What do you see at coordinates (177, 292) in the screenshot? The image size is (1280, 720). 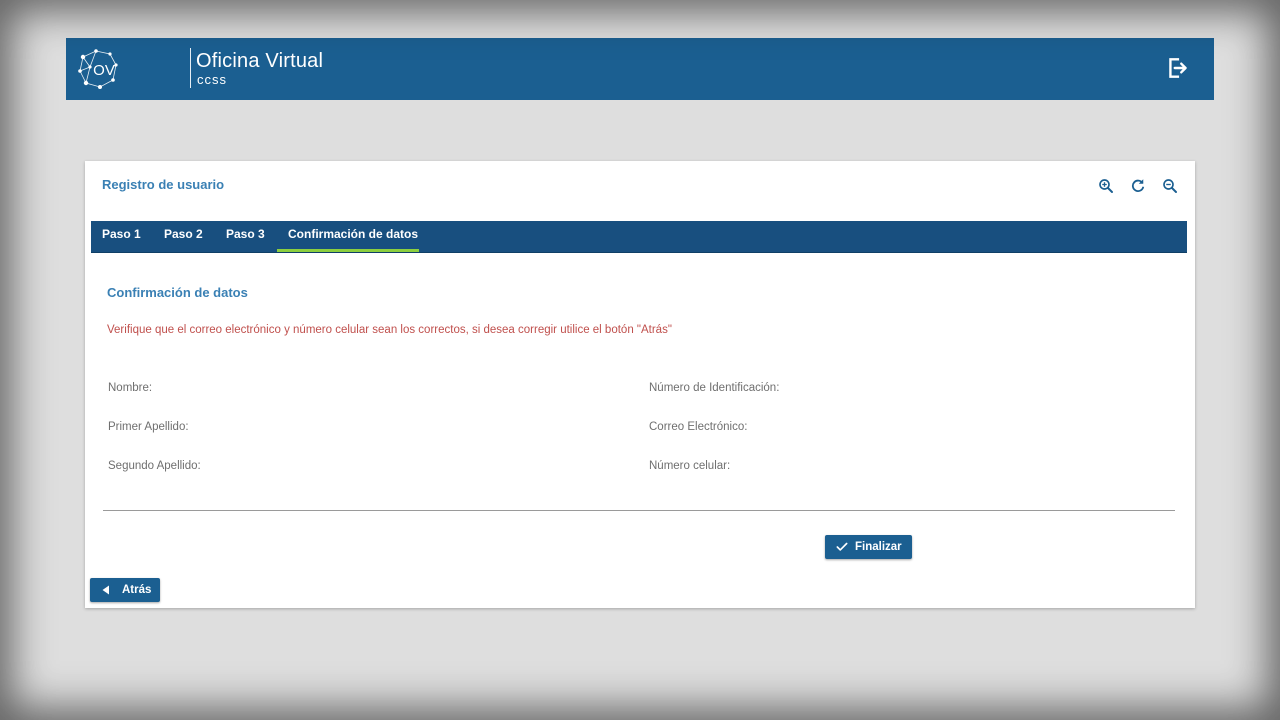 I see `section-title: Confirmación de datos` at bounding box center [177, 292].